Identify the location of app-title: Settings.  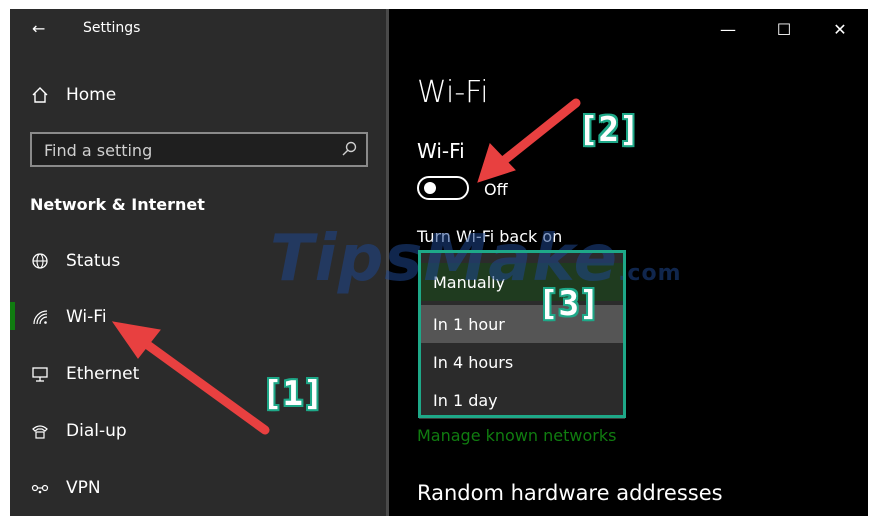
(112, 28).